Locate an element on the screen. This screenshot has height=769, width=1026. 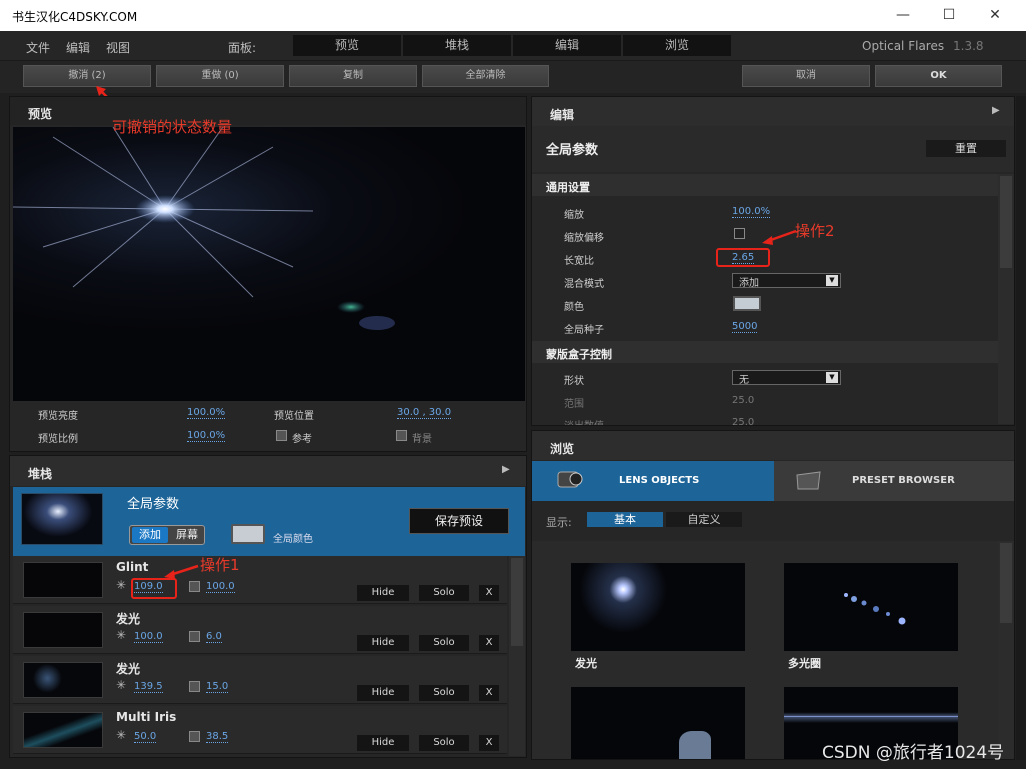
range-value: 25.0 is located at coordinates (743, 400).